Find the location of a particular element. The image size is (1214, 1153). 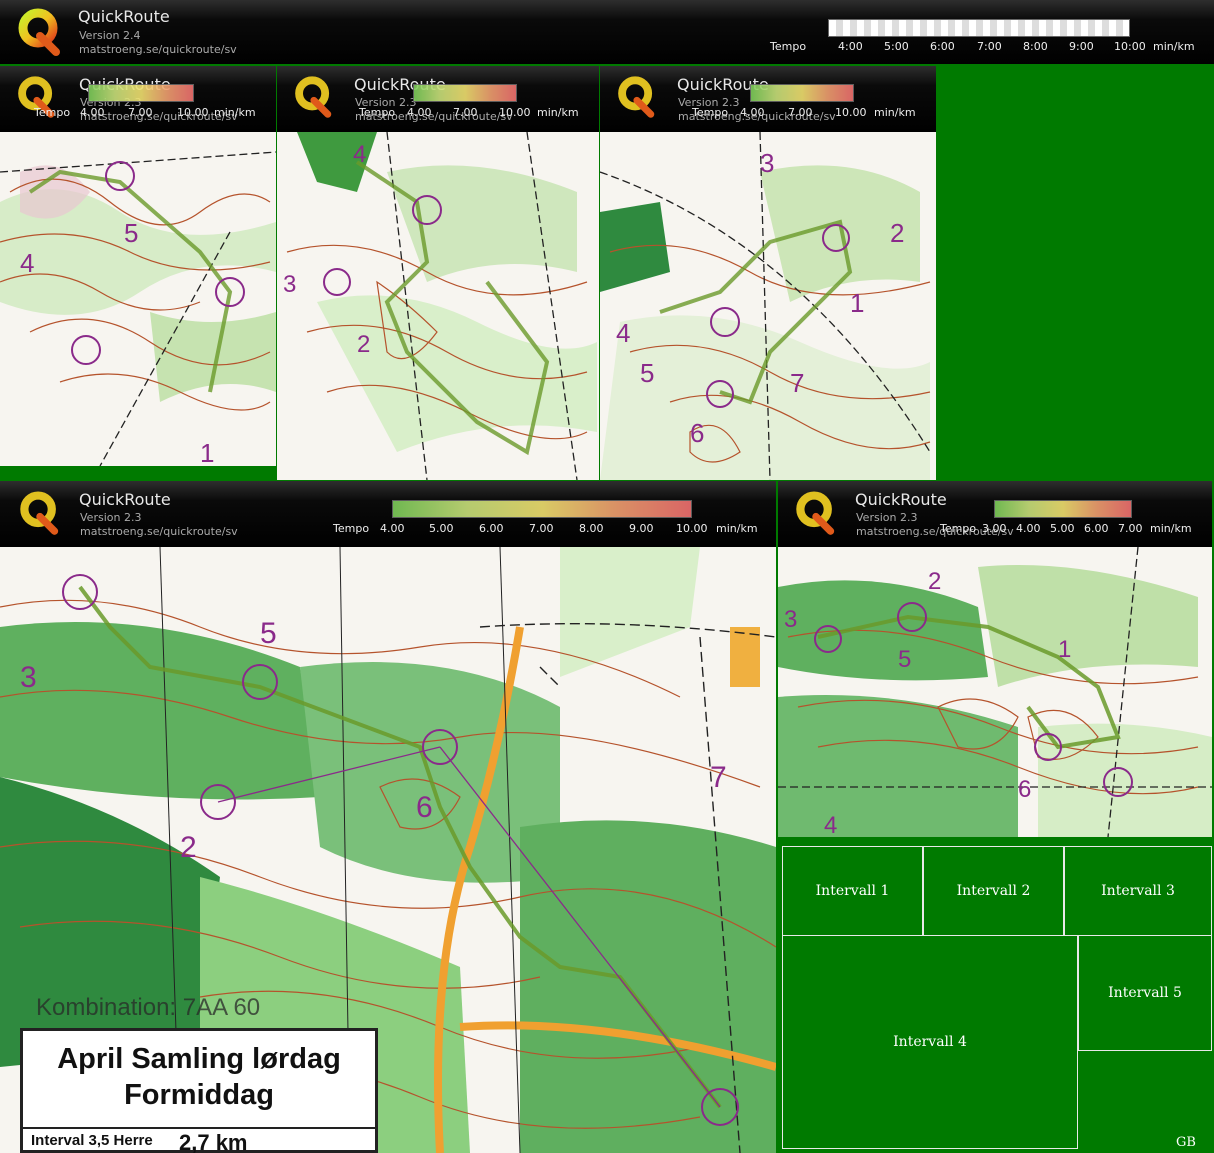

map-drawing: 45 6 7 2 3 1 is located at coordinates (768, 306).